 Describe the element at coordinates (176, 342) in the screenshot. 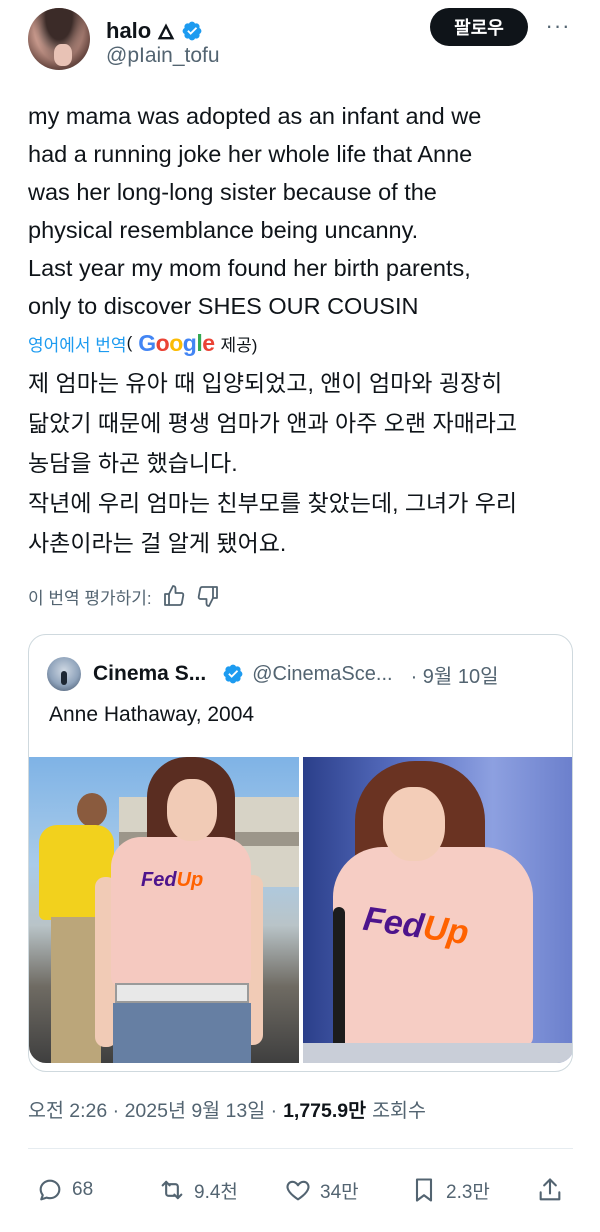

I see `google-logo: Google` at that location.